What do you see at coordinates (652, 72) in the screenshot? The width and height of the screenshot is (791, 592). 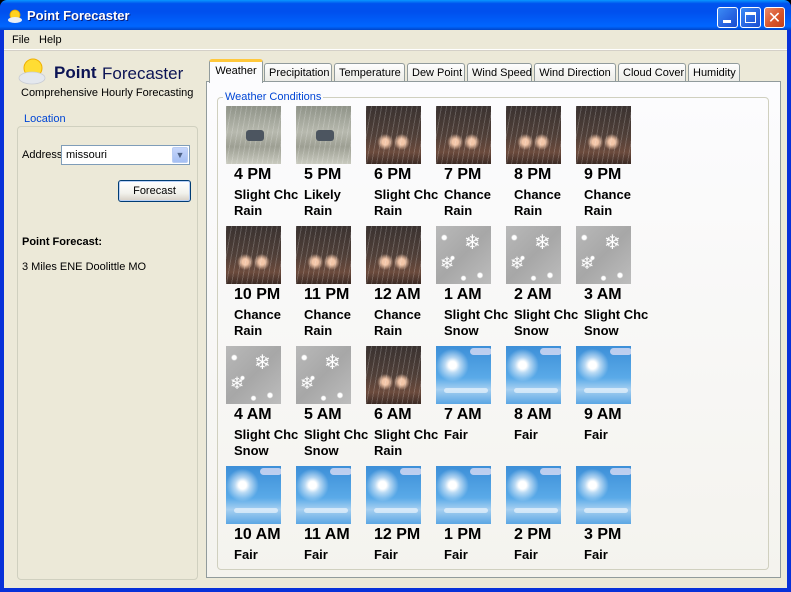 I see `tab-cloud-cover: Cloud Cover` at bounding box center [652, 72].